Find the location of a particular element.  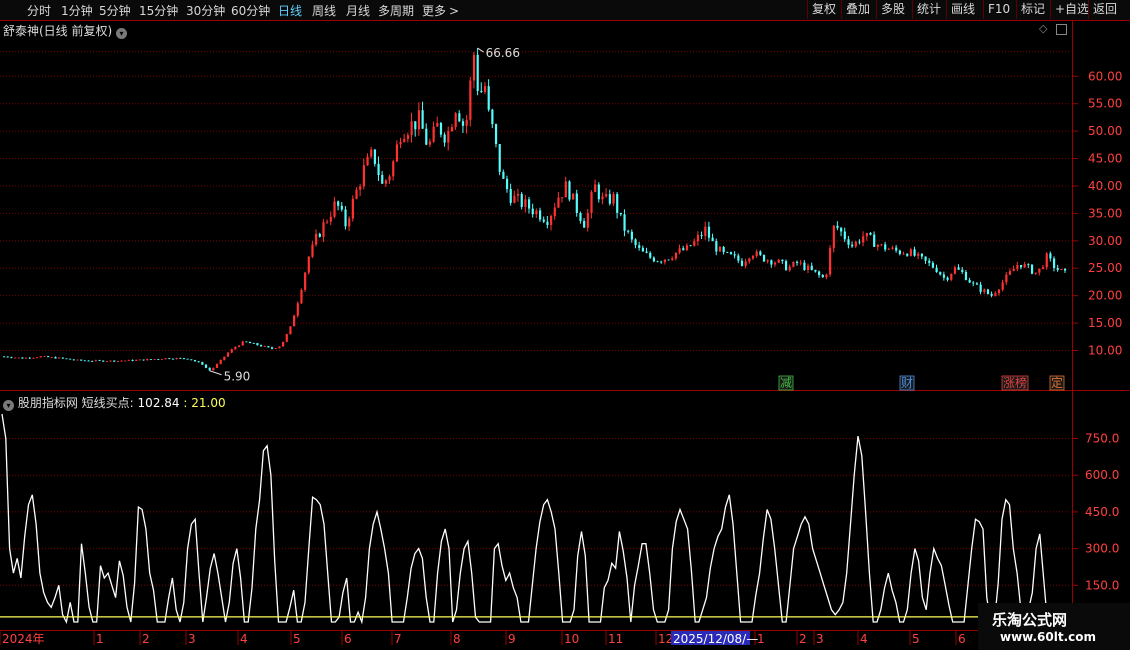

price-tick-label: 50.00 is located at coordinates (1105, 131).